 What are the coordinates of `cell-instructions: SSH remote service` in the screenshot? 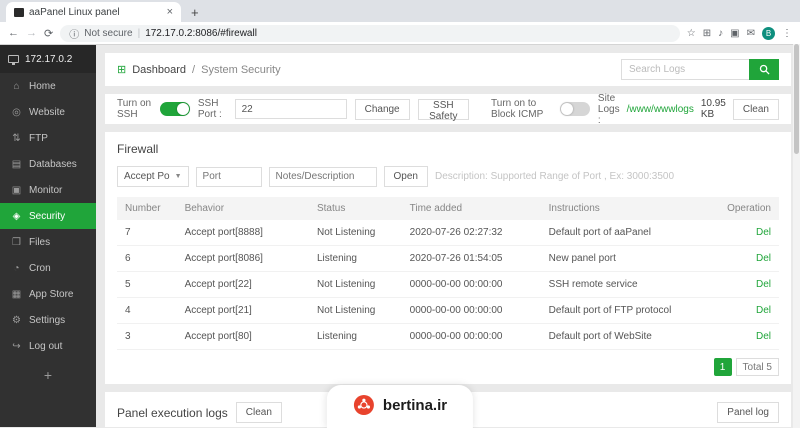 It's located at (626, 284).